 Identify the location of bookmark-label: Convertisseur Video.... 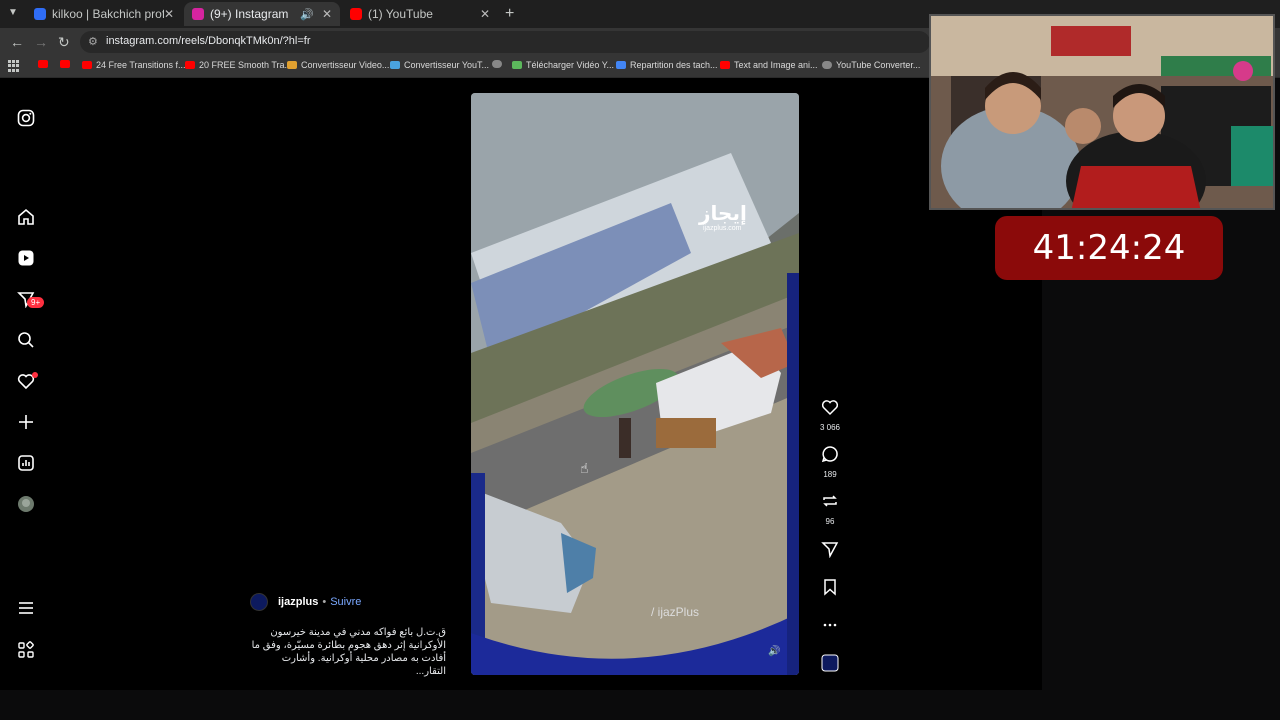
(345, 65).